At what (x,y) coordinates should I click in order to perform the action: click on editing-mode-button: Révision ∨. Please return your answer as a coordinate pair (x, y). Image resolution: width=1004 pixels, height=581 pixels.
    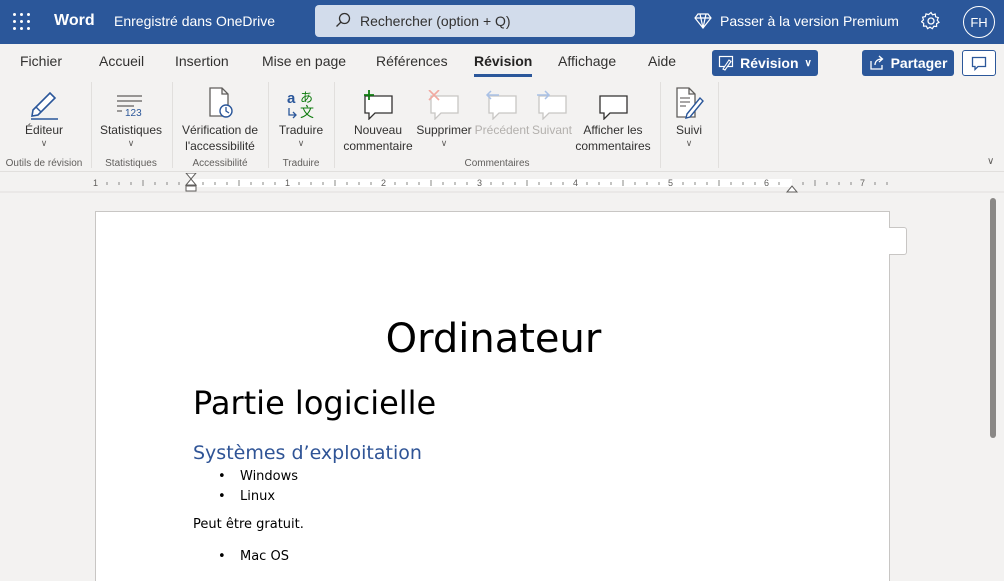
    Looking at the image, I should click on (765, 63).